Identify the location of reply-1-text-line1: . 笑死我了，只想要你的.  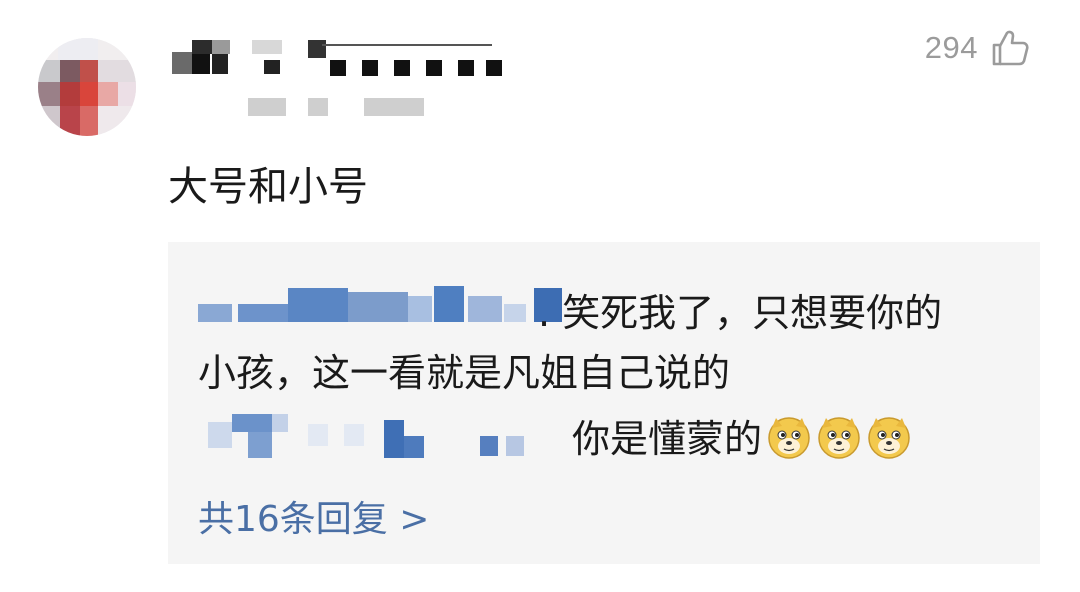
(740, 313).